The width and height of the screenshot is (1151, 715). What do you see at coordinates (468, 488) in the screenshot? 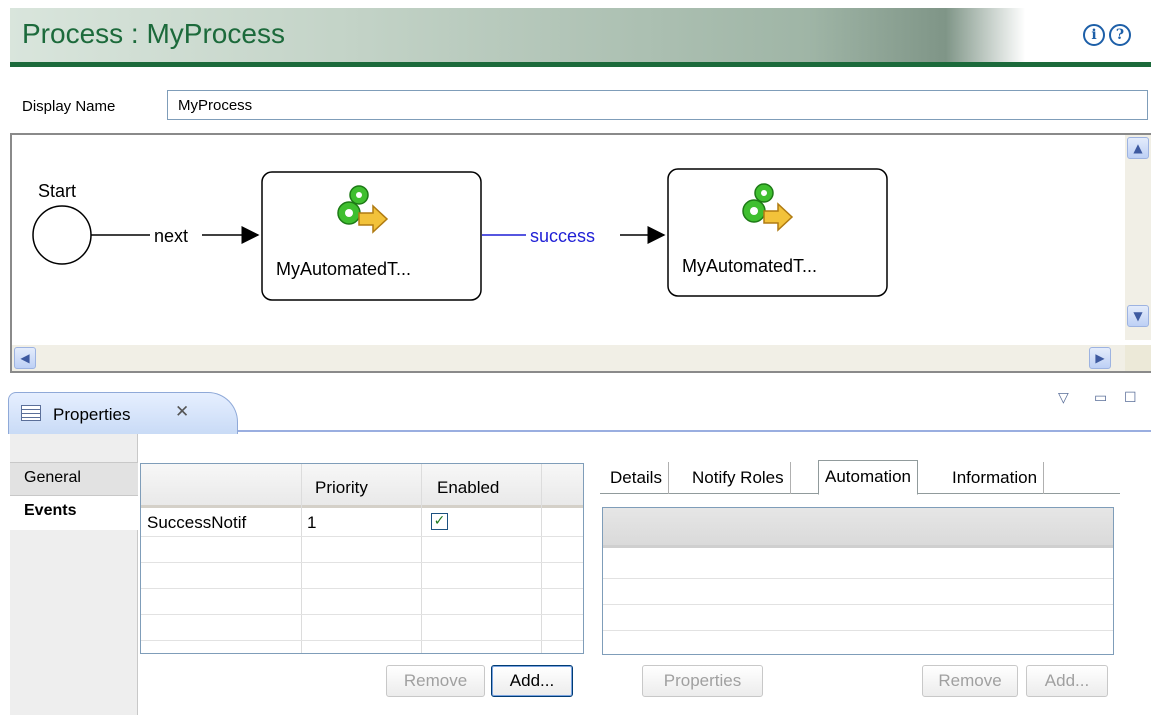
I see `column-header-enabled: Enabled` at bounding box center [468, 488].